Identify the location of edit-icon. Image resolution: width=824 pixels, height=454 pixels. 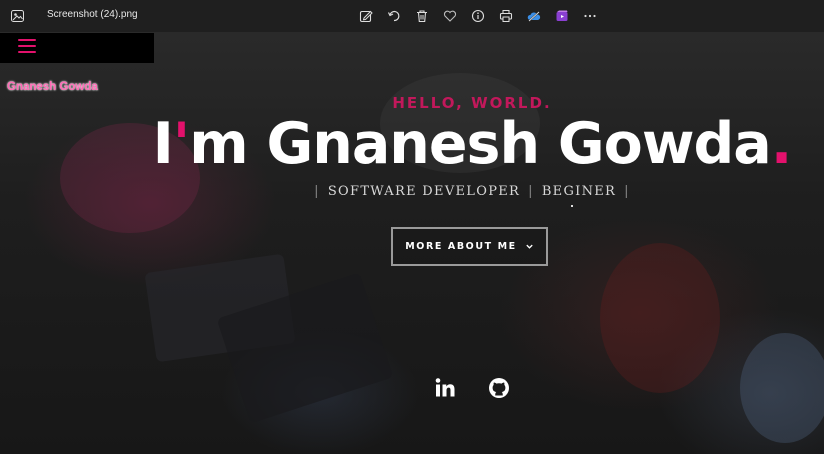
(366, 16).